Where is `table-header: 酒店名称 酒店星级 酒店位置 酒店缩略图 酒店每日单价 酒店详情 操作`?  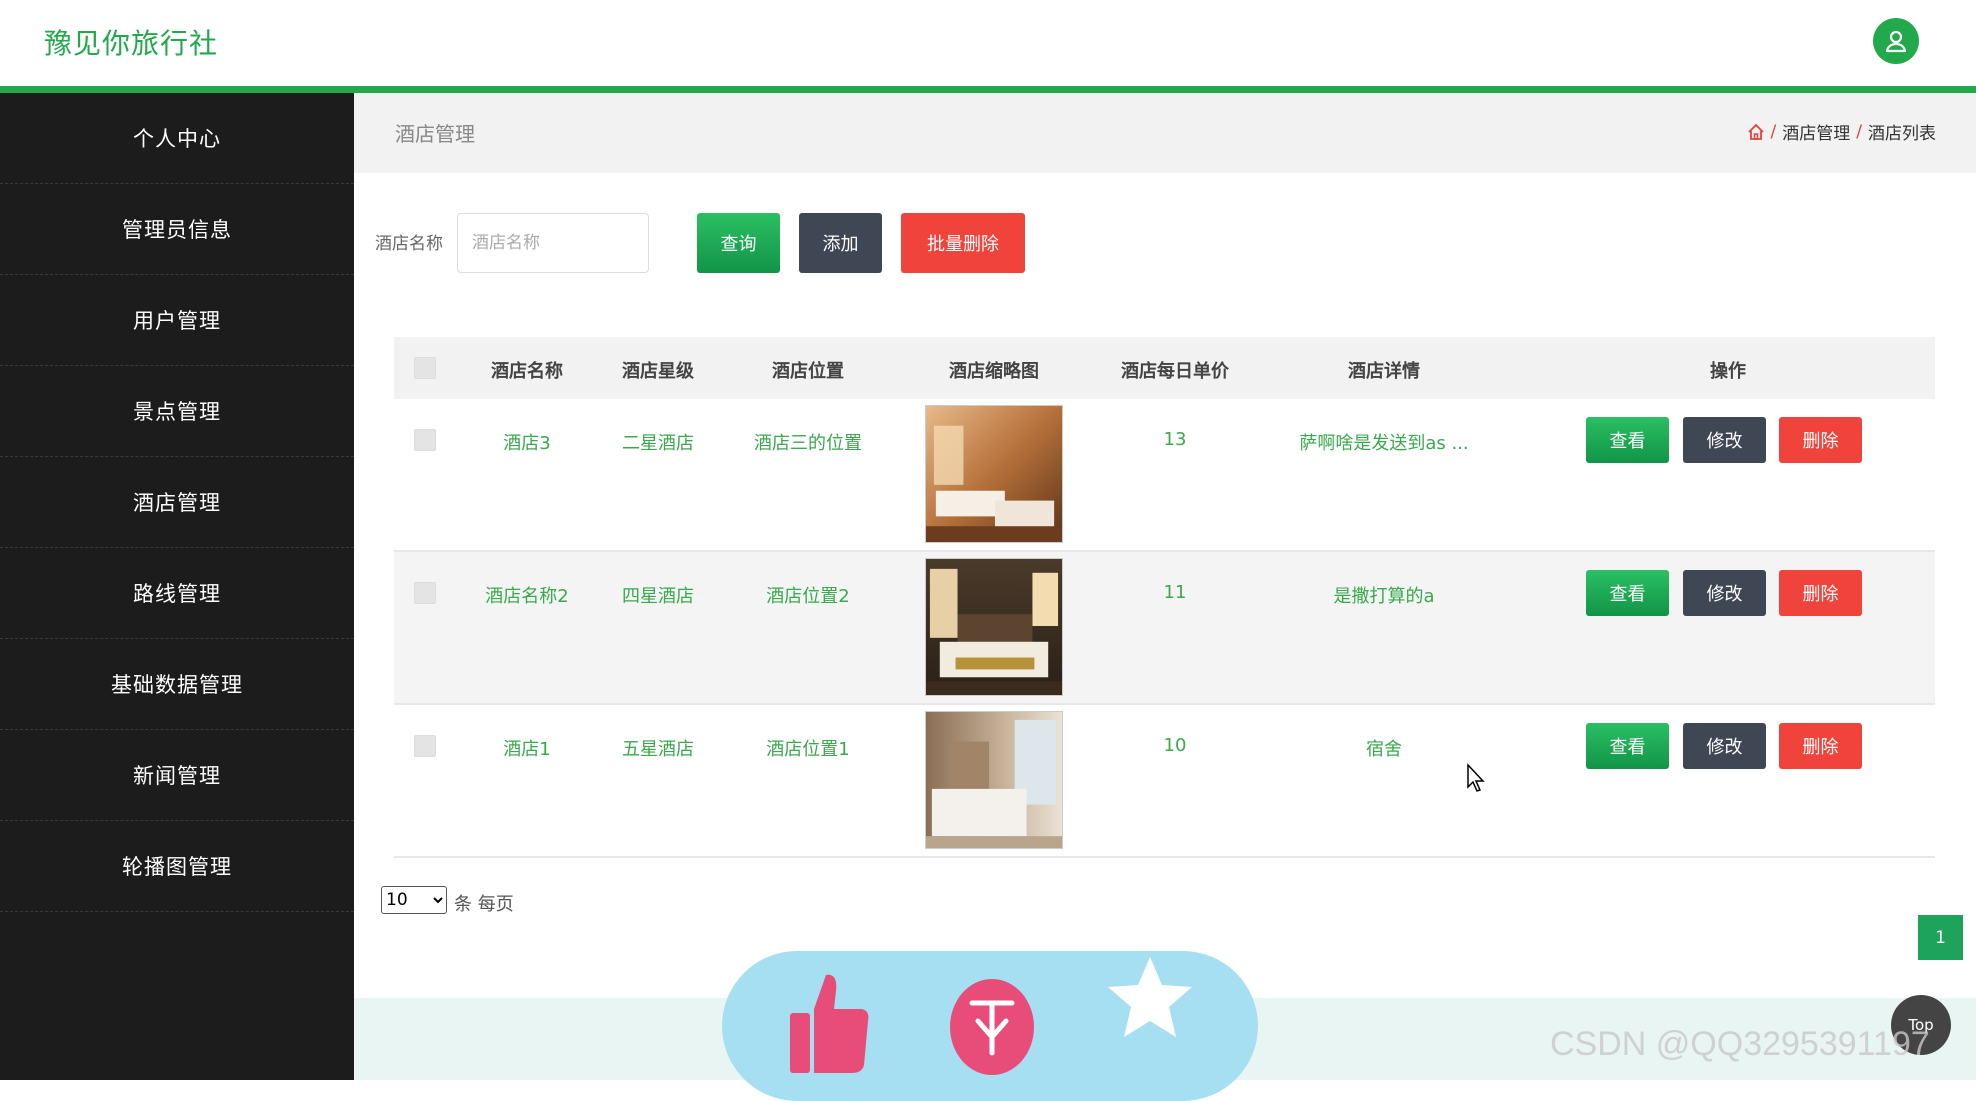 table-header: 酒店名称 酒店星级 酒店位置 酒店缩略图 酒店每日单价 酒店详情 操作 is located at coordinates (1164, 368).